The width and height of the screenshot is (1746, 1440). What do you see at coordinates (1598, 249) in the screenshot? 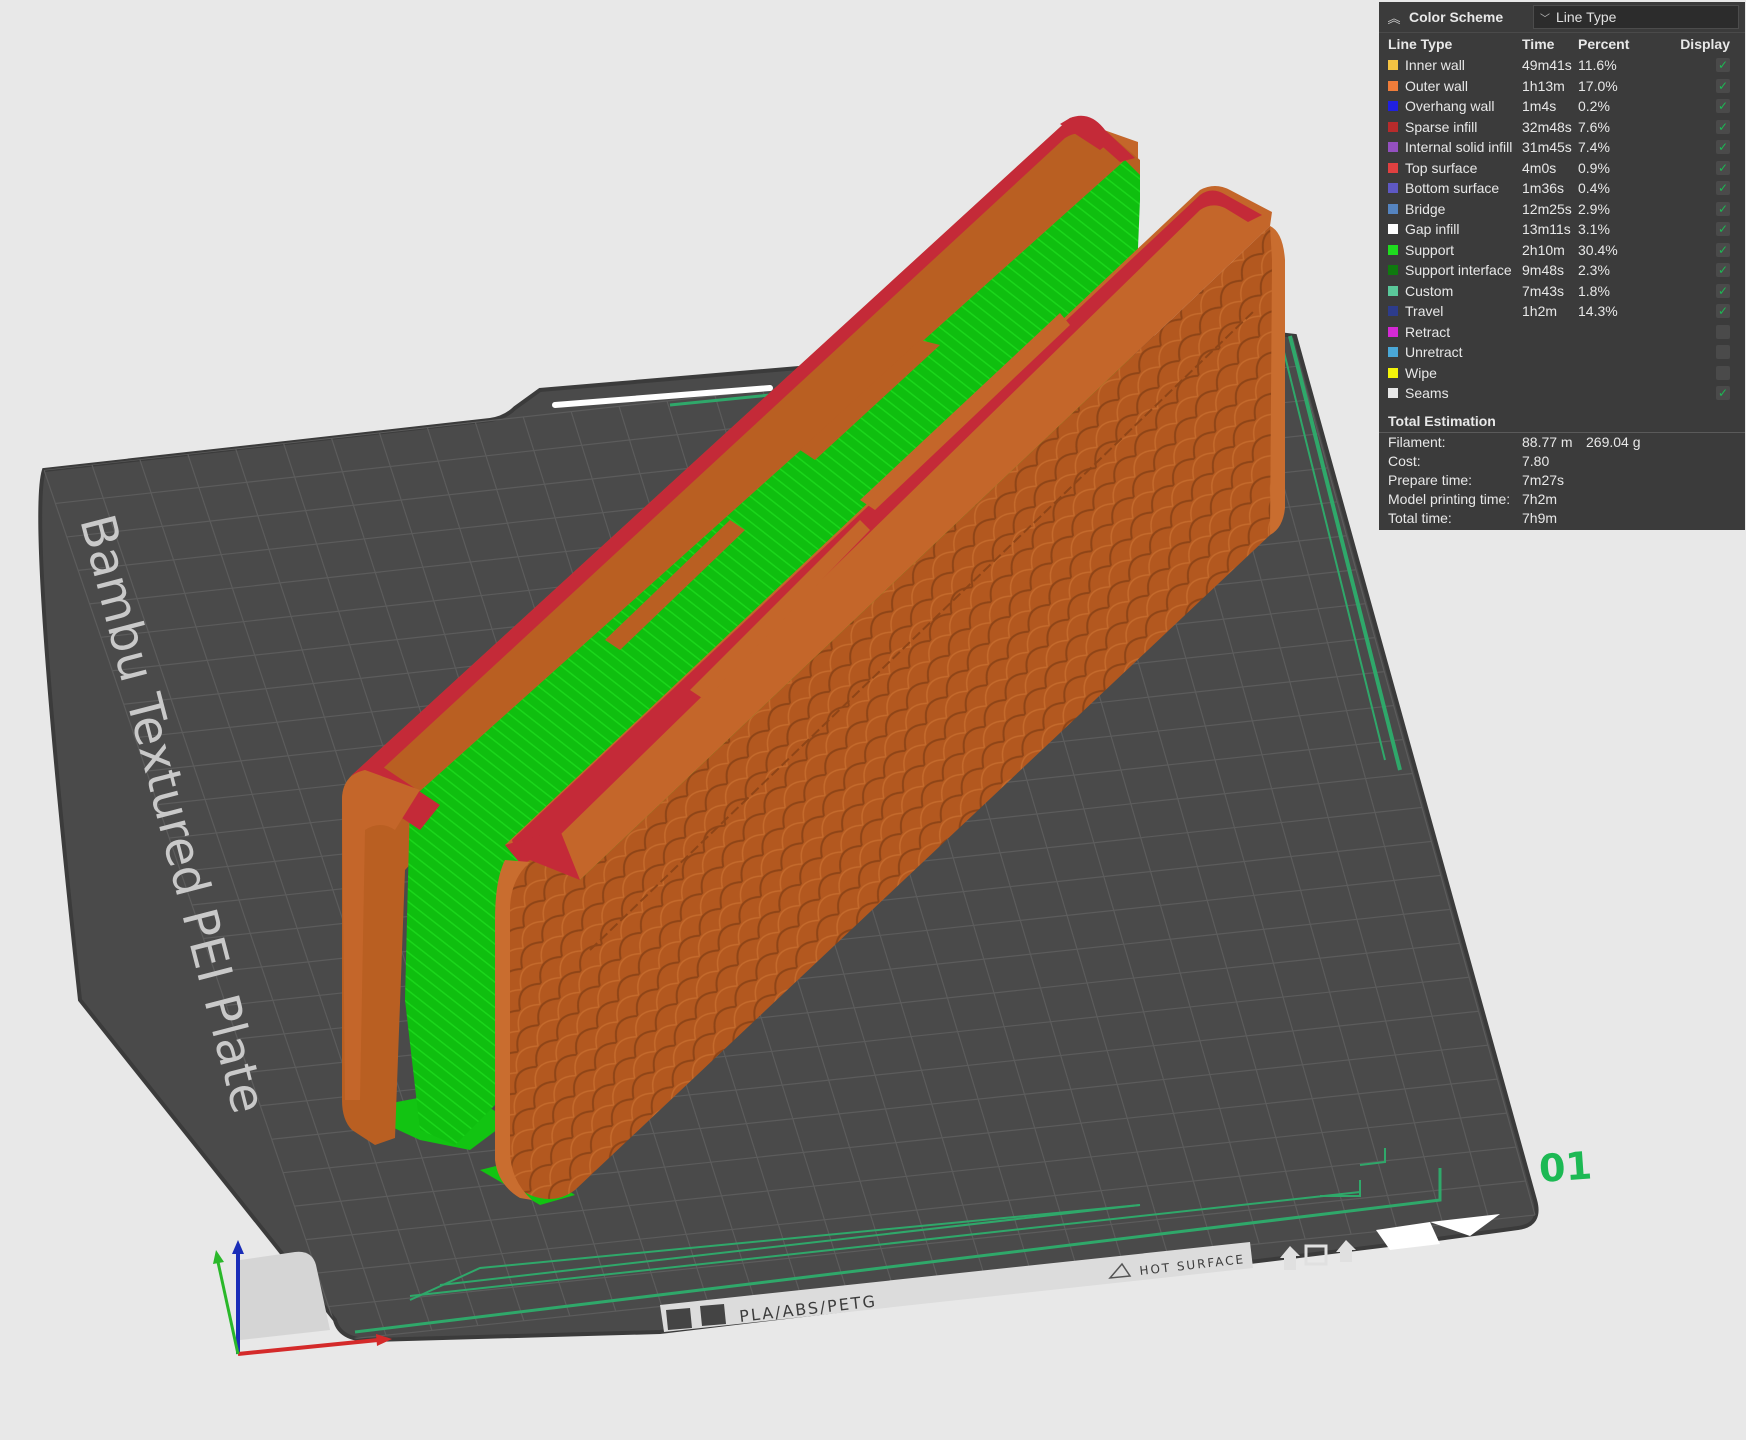
I see `line-type-percent: 30.4%` at bounding box center [1598, 249].